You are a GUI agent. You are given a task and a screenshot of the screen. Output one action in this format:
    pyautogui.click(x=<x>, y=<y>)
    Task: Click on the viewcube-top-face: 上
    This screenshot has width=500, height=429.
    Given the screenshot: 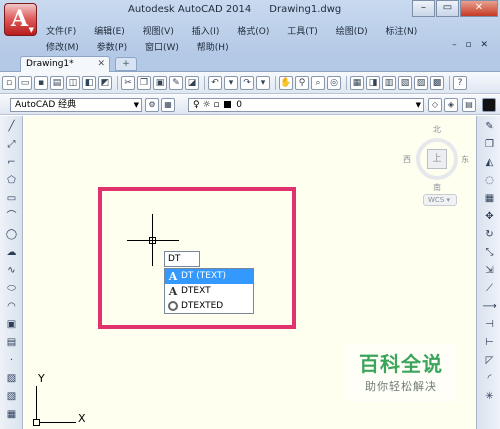 What is the action you would take?
    pyautogui.click(x=437, y=159)
    